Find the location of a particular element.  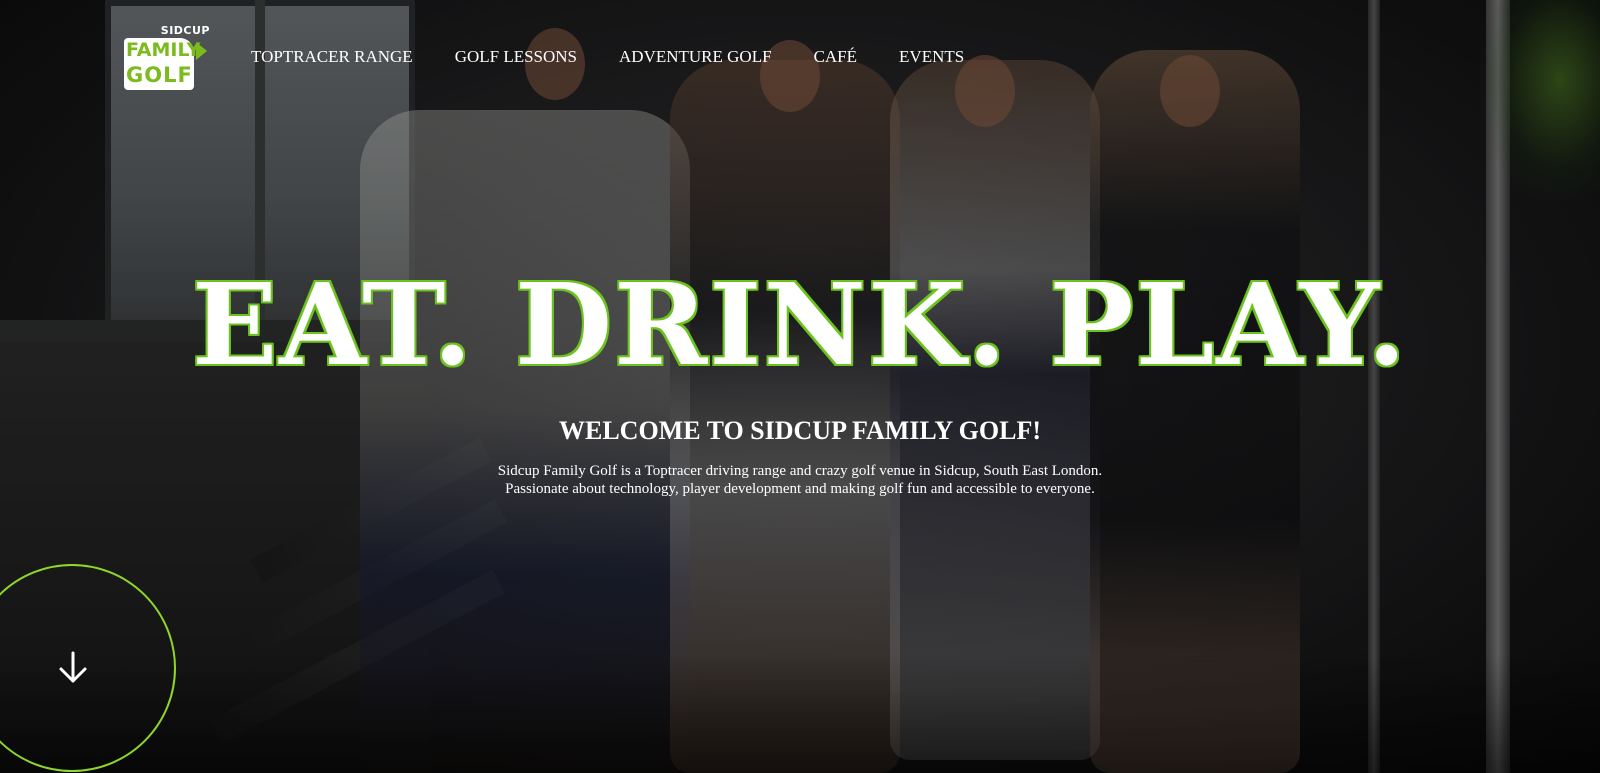

site-logo: SIDCUP FAMILY GOLF is located at coordinates (167, 57).